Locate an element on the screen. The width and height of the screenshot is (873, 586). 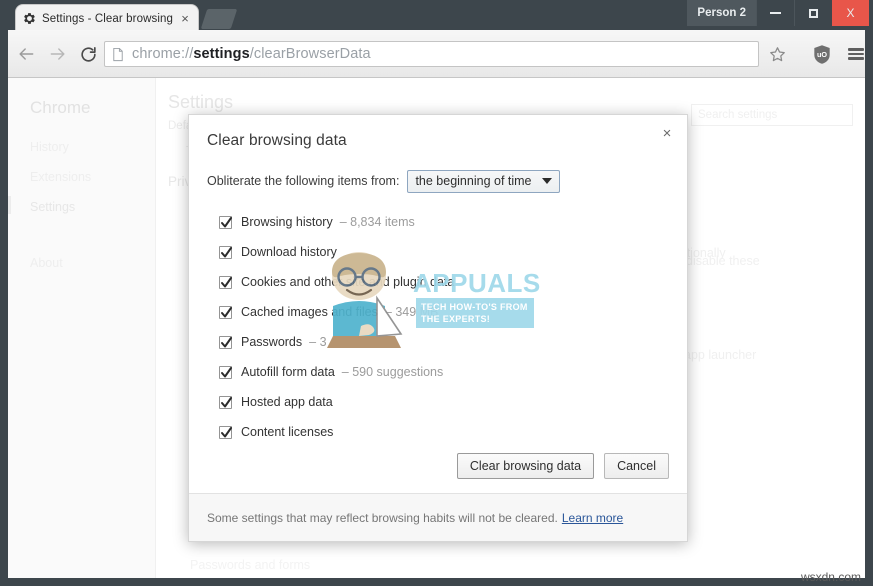
checkbox-content-licenses is located at coordinates (225, 432).